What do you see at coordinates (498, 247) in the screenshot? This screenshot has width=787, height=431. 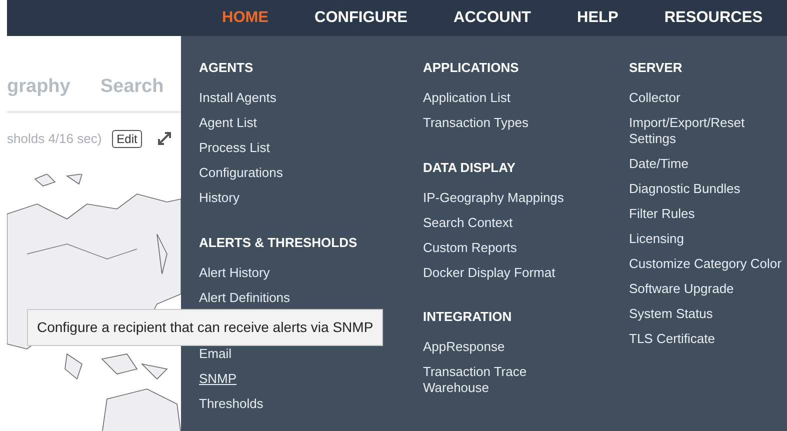 I see `menu-item: Custom Reports` at bounding box center [498, 247].